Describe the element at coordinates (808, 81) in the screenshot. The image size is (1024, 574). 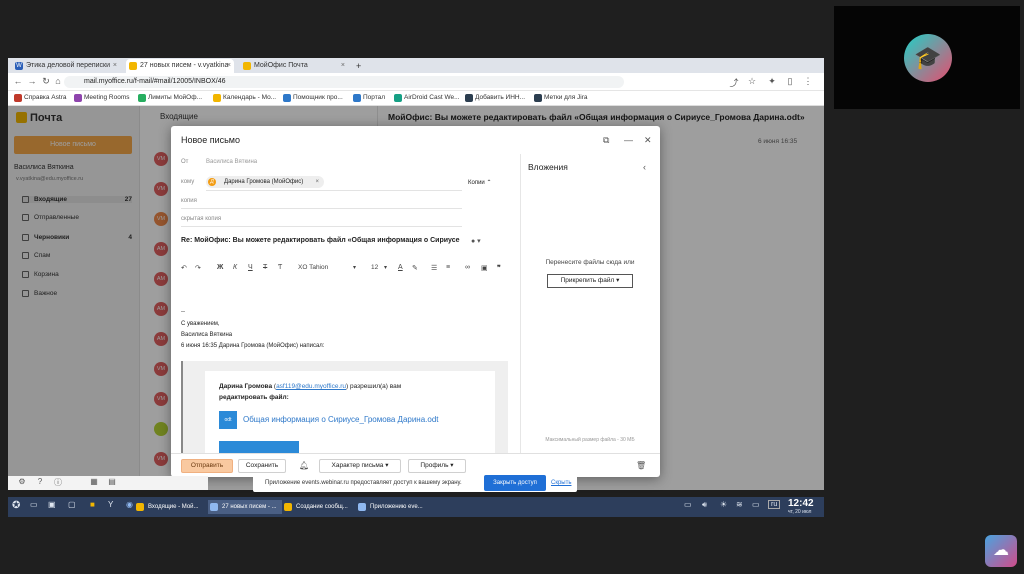
I see `menu-icon: ⋮` at that location.